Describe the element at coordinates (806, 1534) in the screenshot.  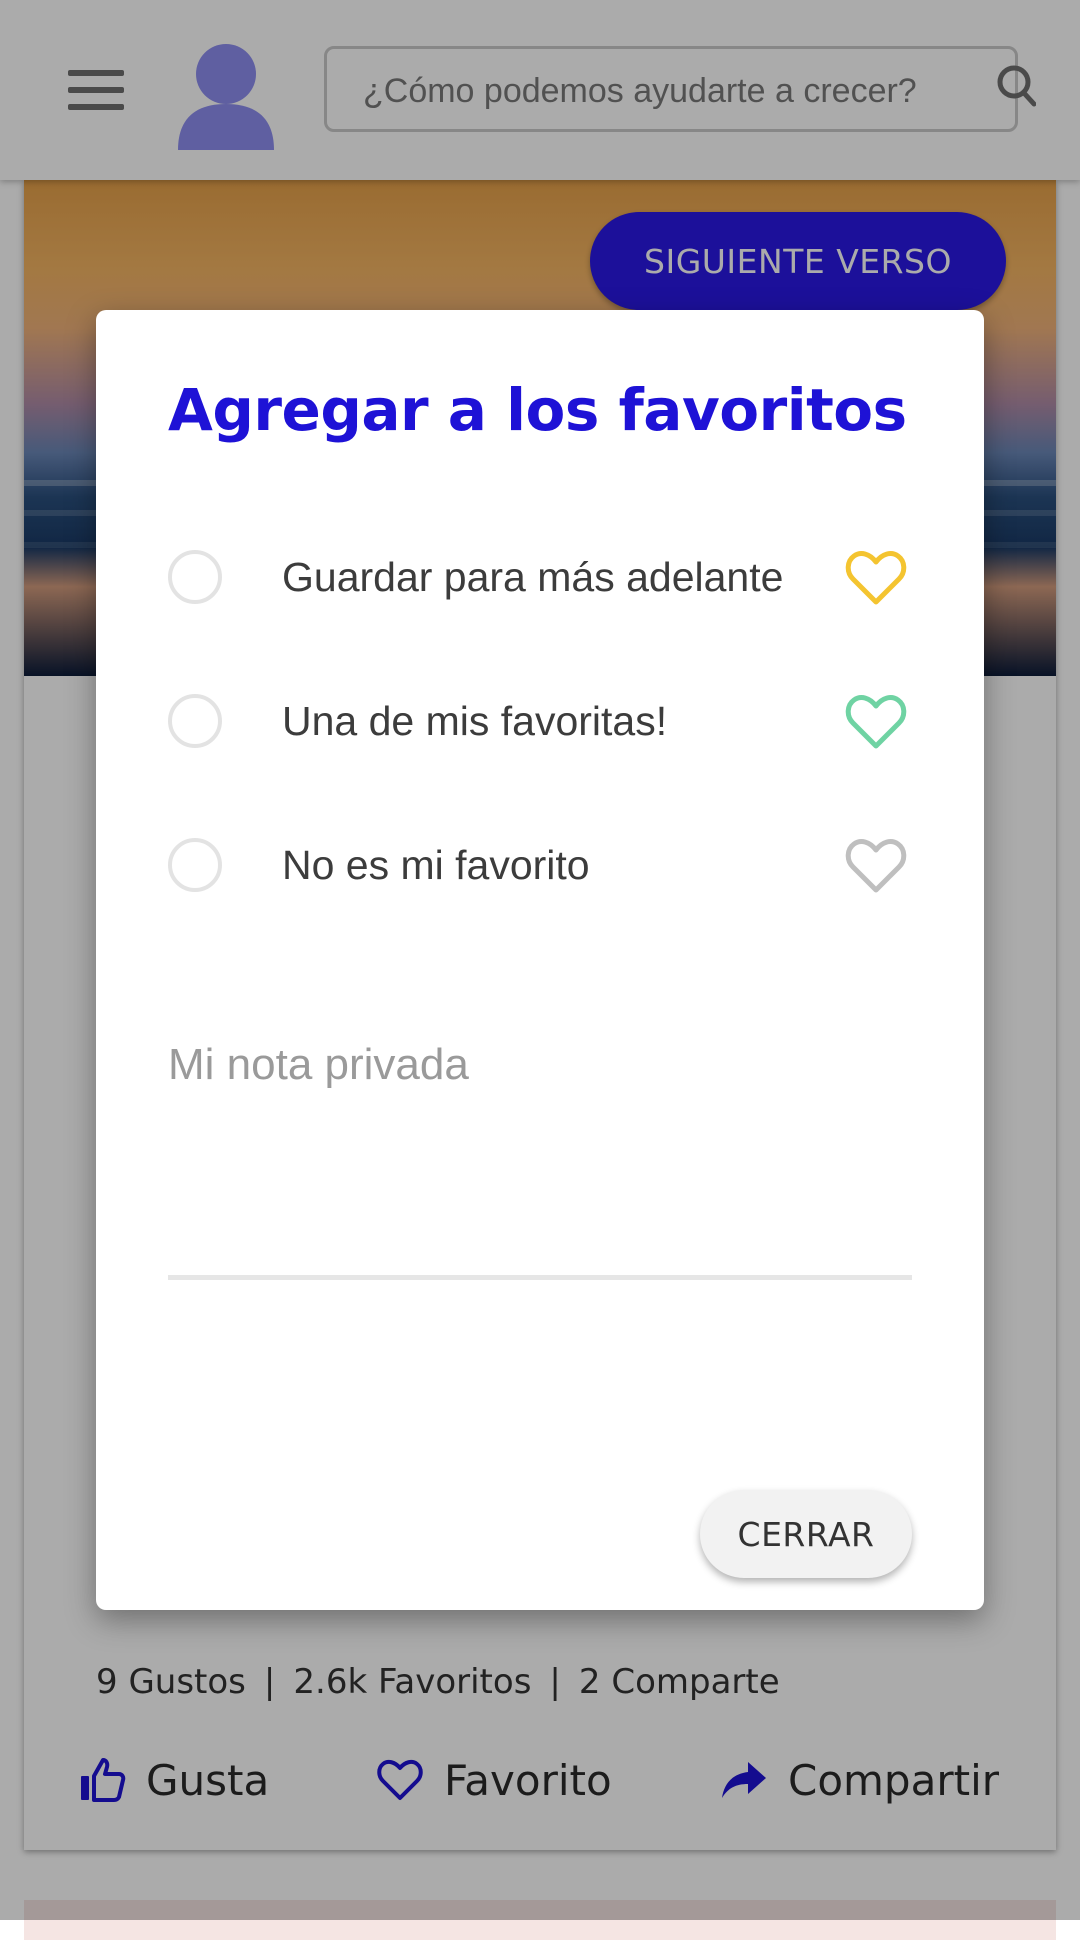
I see `close-button: CERRAR` at that location.